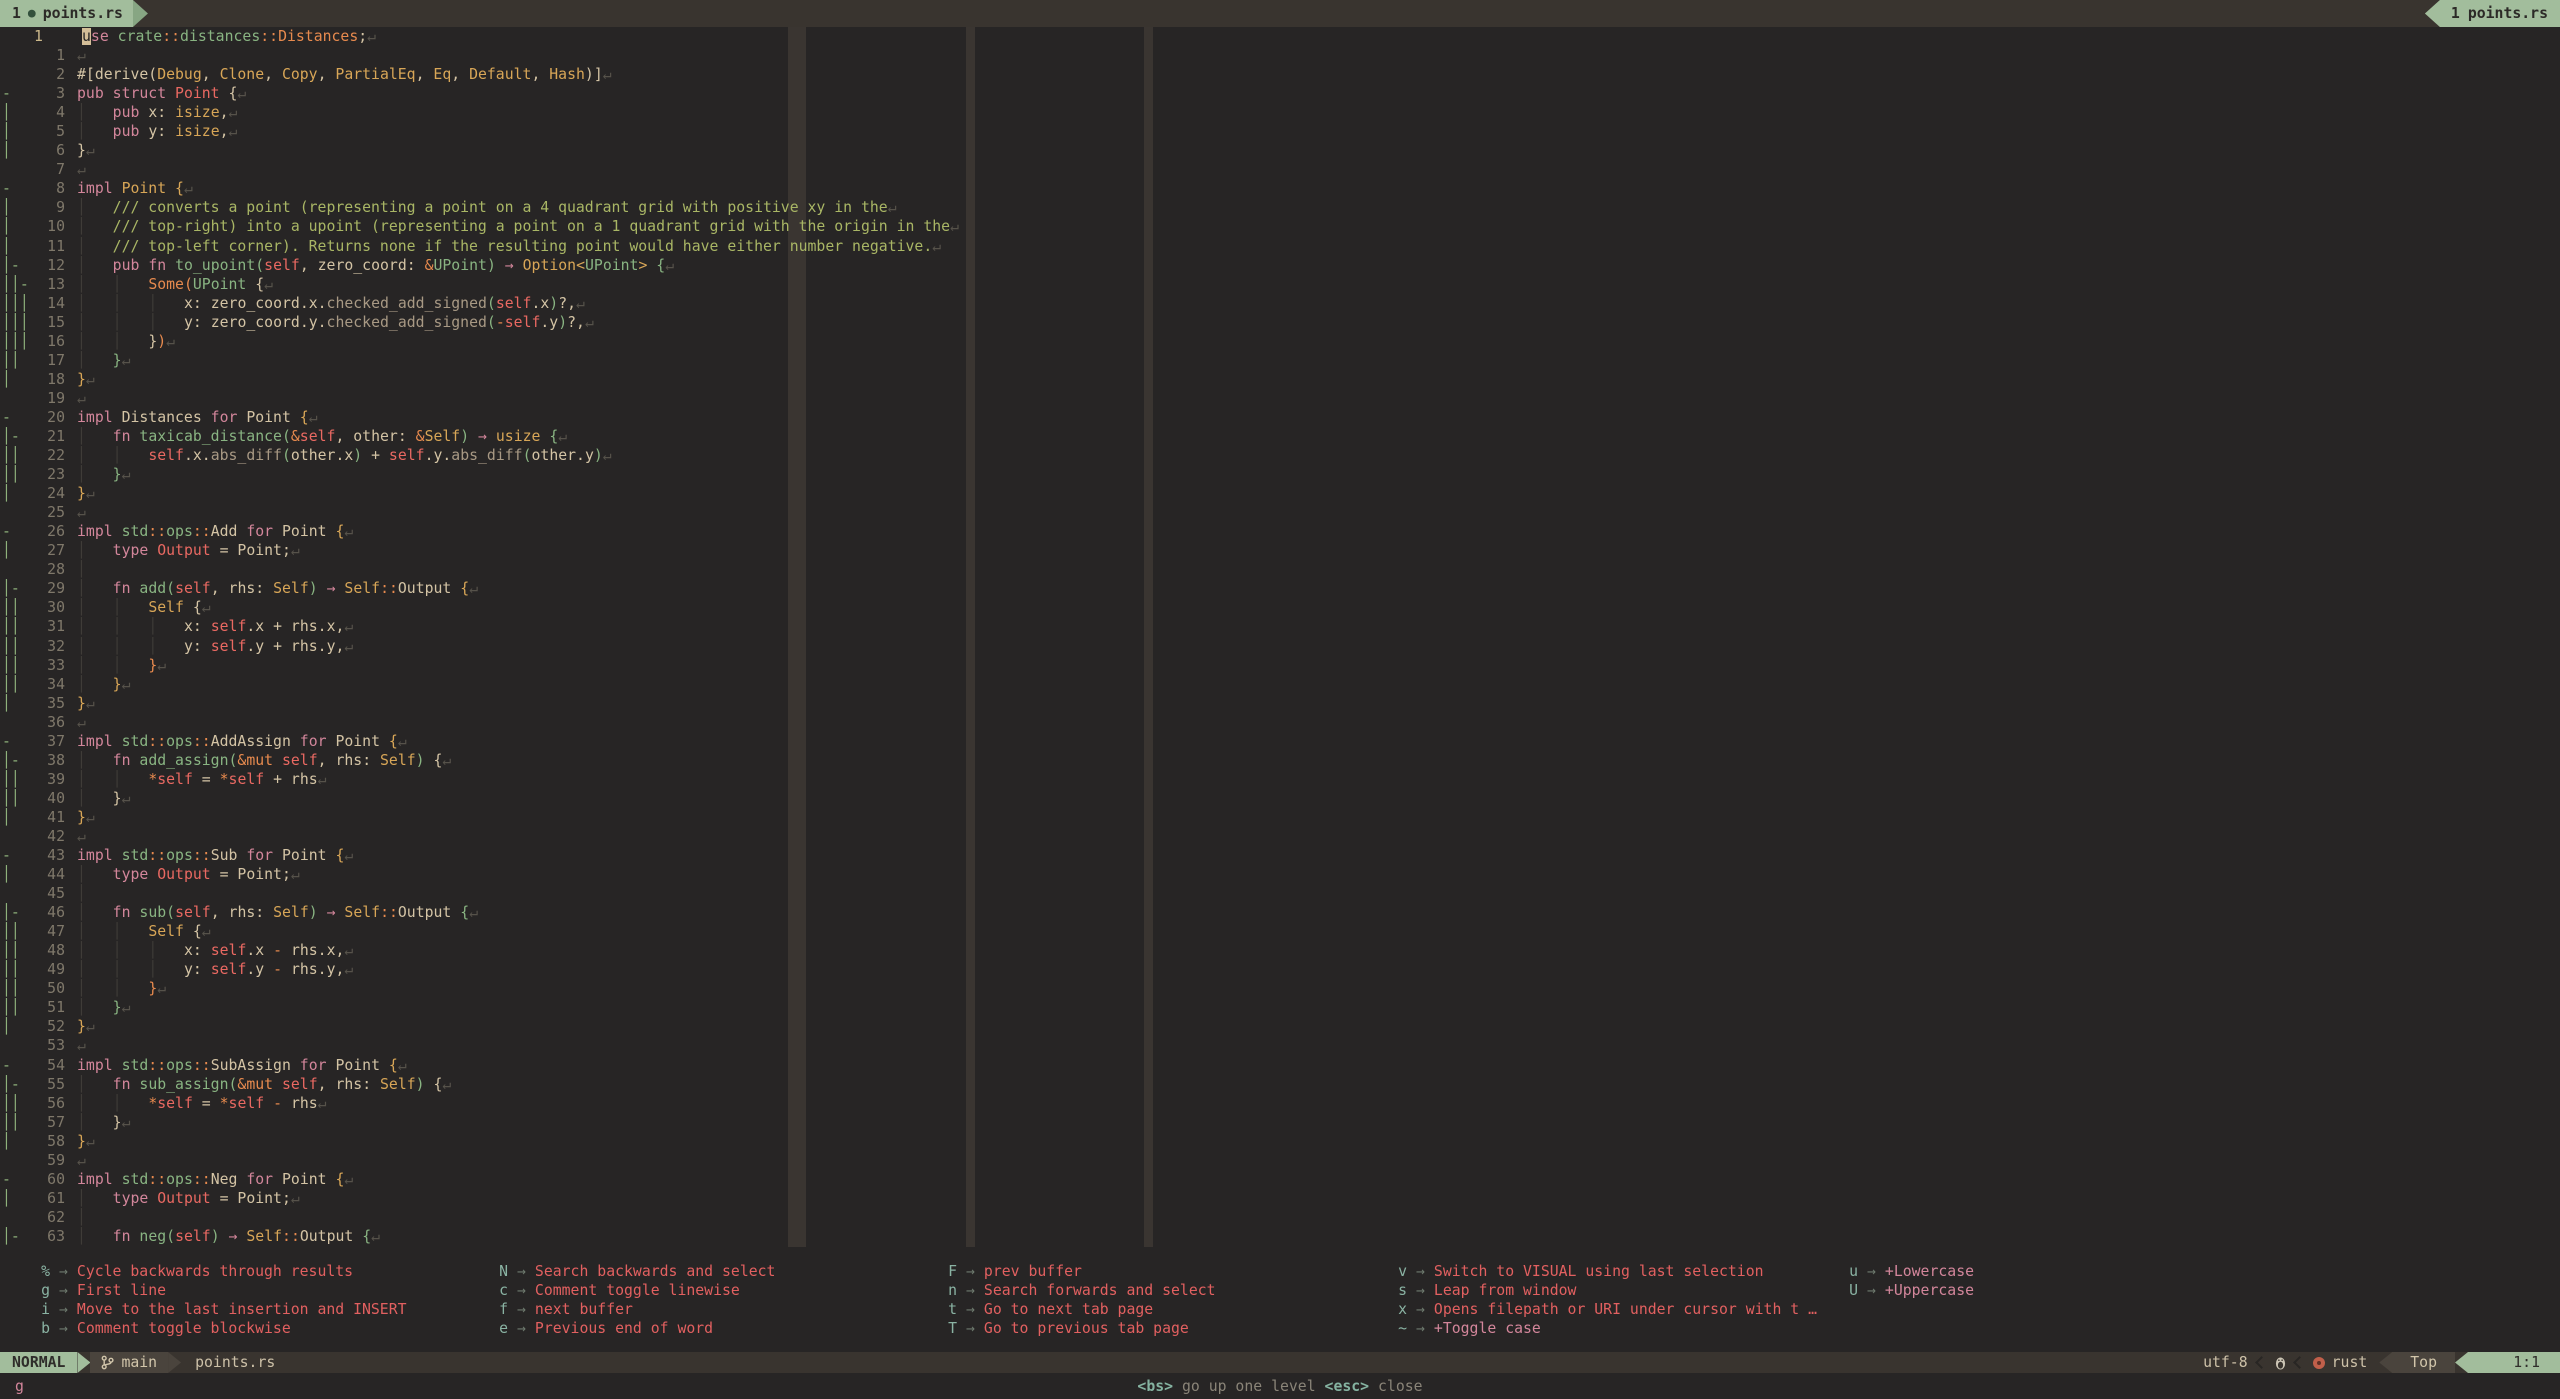 The image size is (2560, 1399). What do you see at coordinates (1280, 493) in the screenshot?
I see `code-line: │ 24}↵` at bounding box center [1280, 493].